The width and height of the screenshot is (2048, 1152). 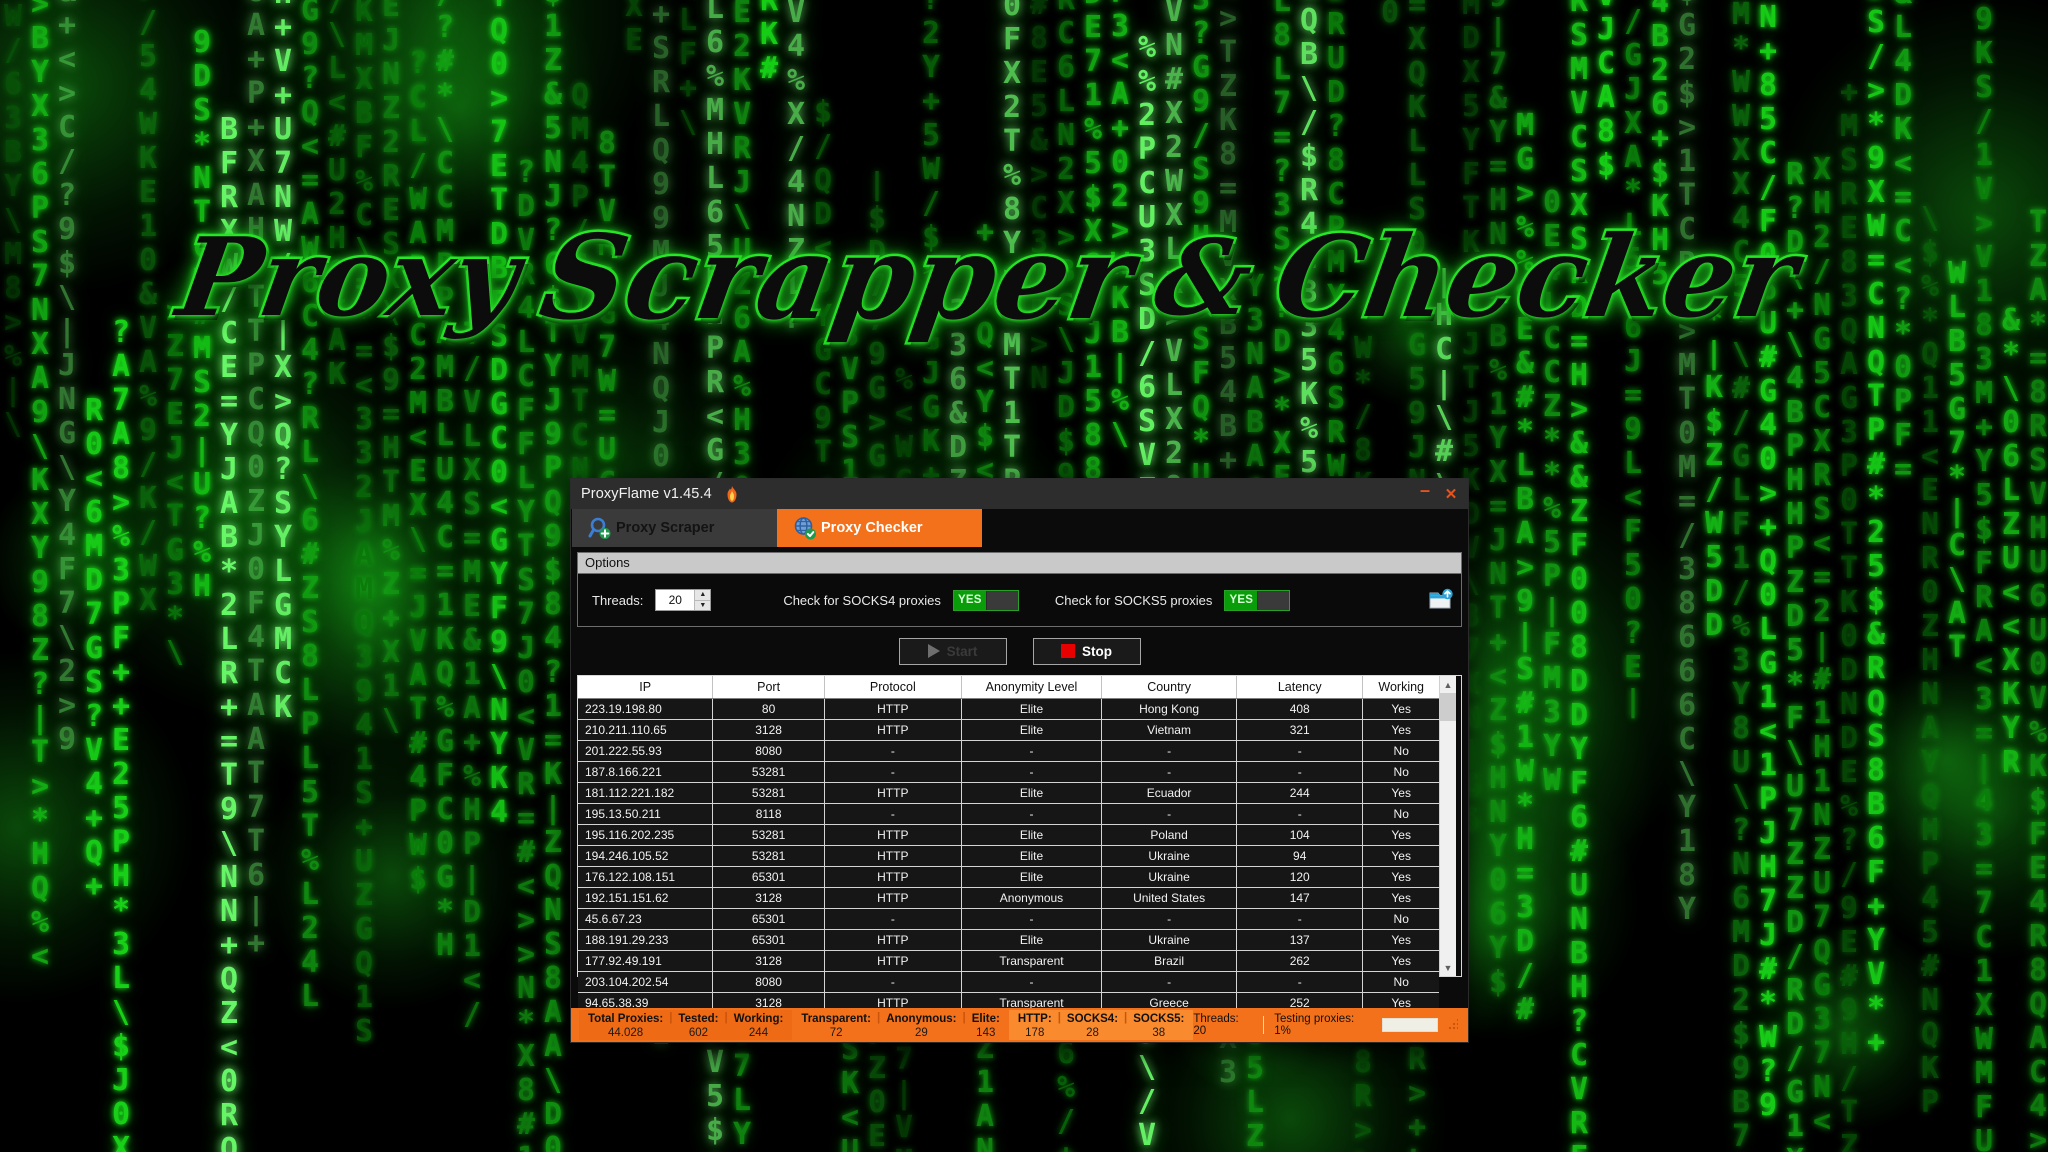 What do you see at coordinates (1300, 835) in the screenshot?
I see `proxy-latency: 104` at bounding box center [1300, 835].